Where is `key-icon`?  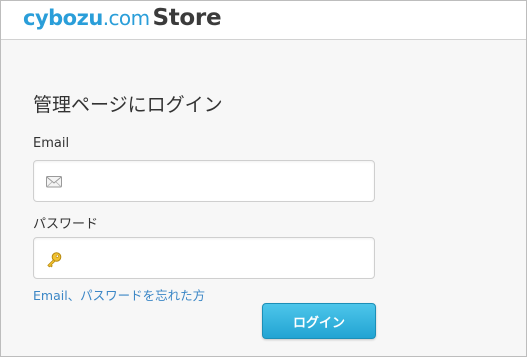 key-icon is located at coordinates (54, 259).